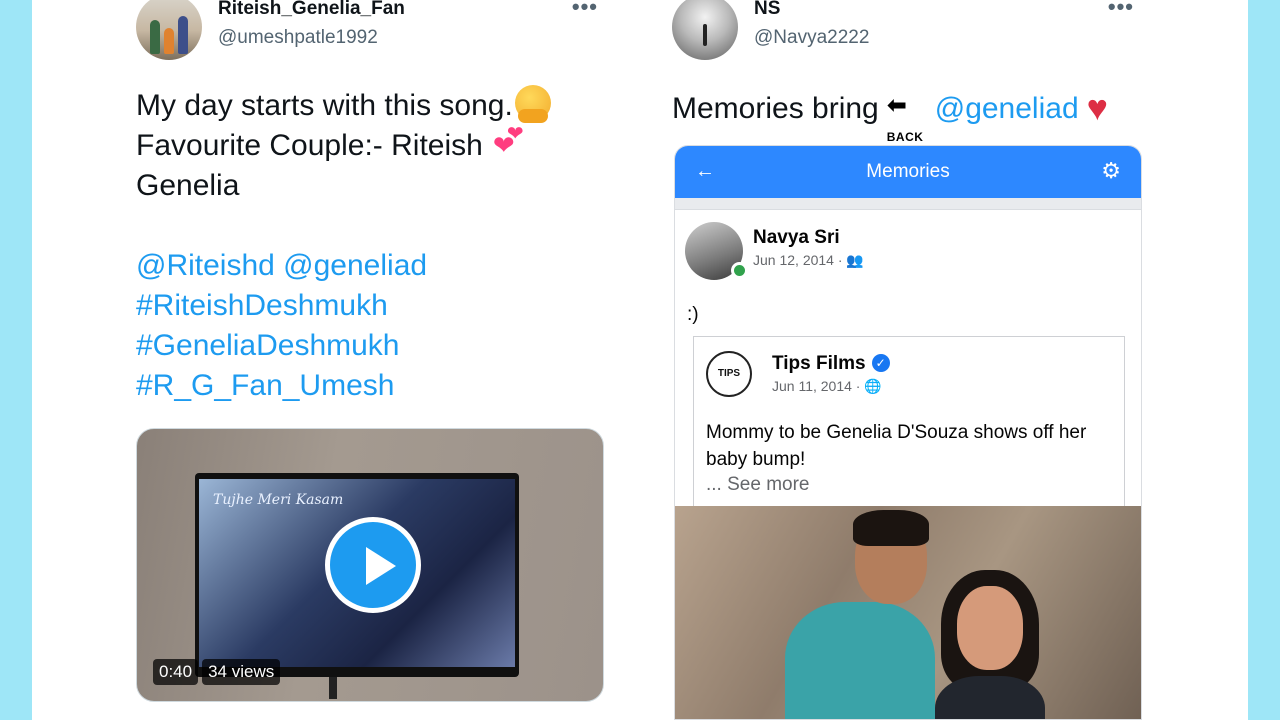  Describe the element at coordinates (827, 386) in the screenshot. I see `fb-page-date: Jun 11, 2014 · 🌐` at that location.